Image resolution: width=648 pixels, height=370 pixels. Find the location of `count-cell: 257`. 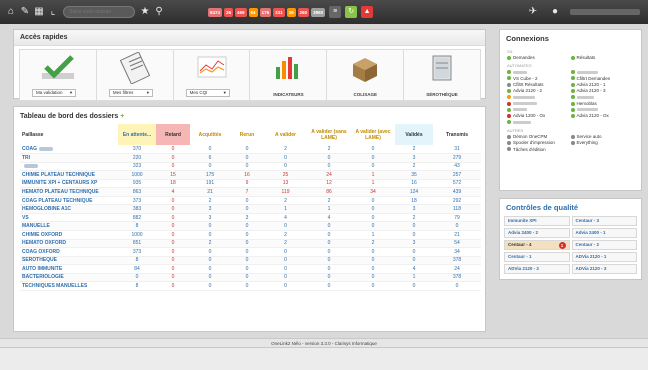

count-cell: 257 is located at coordinates (457, 175).